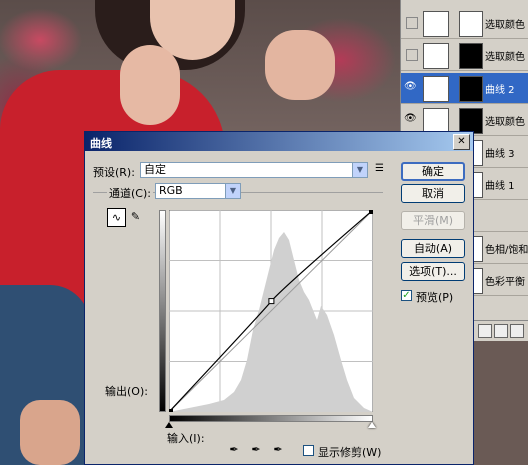  What do you see at coordinates (506, 122) in the screenshot?
I see `layer-label: 选取颜色 1` at bounding box center [506, 122].